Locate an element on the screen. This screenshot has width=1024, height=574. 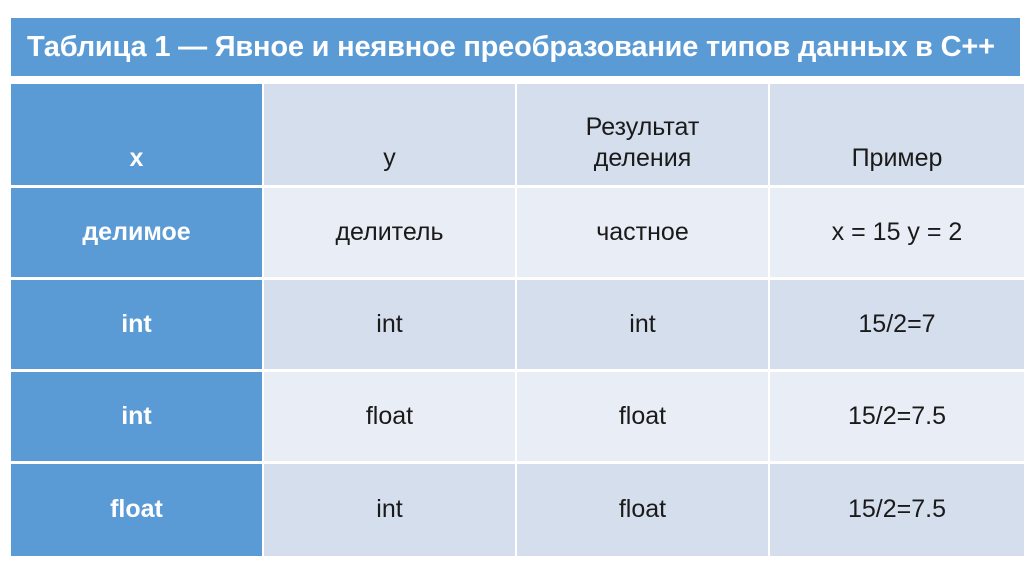
column-header-x-line-1: x is located at coordinates (136, 157).